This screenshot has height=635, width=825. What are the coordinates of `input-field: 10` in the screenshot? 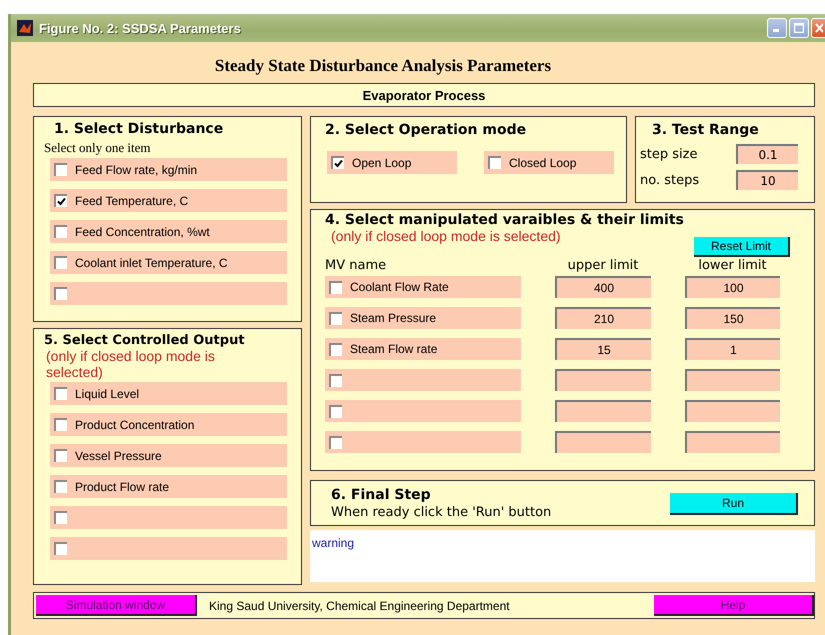 It's located at (767, 180).